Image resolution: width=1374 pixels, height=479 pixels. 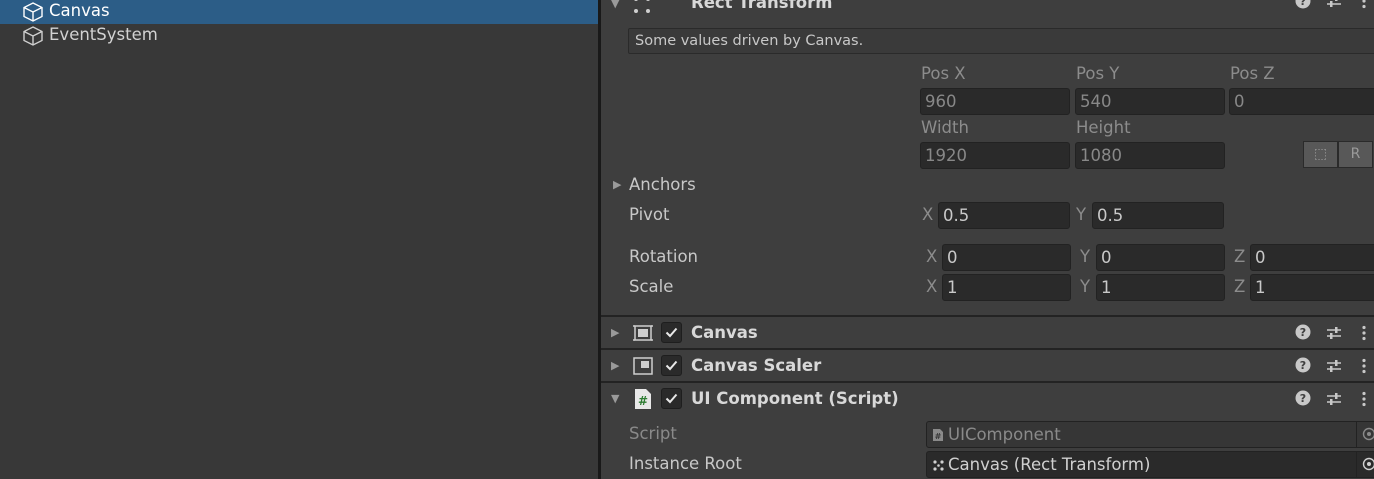 I want to click on canvas-enabled-checkbox, so click(x=671, y=332).